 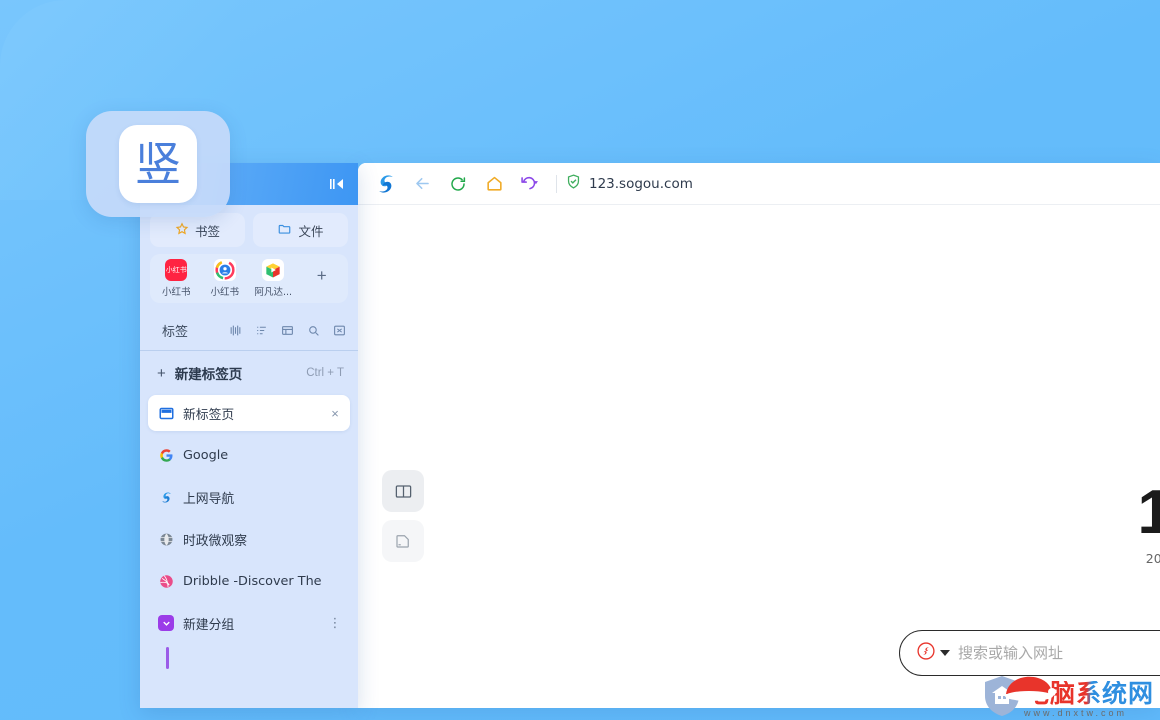 I want to click on tab-item-news: 时政微观察, so click(x=249, y=539).